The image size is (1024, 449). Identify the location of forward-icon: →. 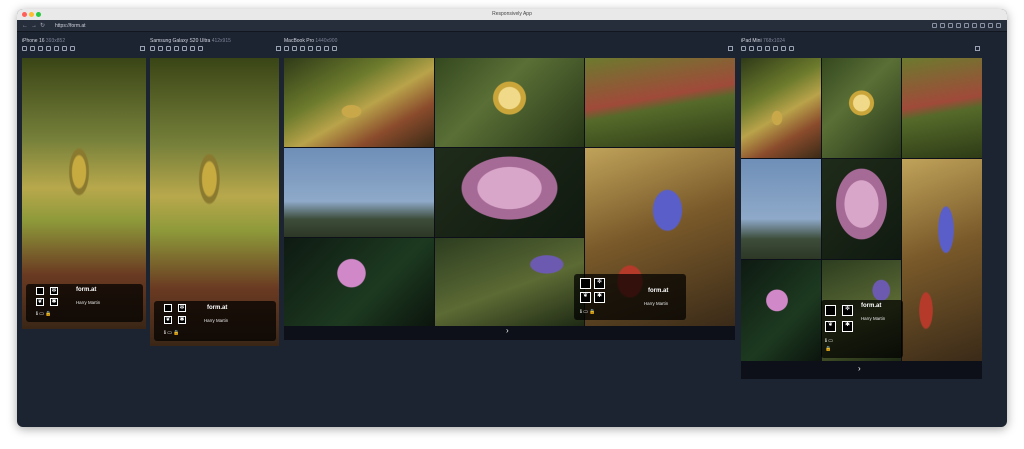
(34, 26).